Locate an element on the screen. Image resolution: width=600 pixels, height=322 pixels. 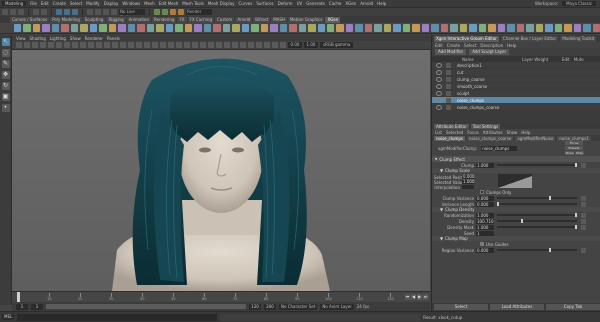
groom-menu-edit: Edit is located at coordinates (439, 45).